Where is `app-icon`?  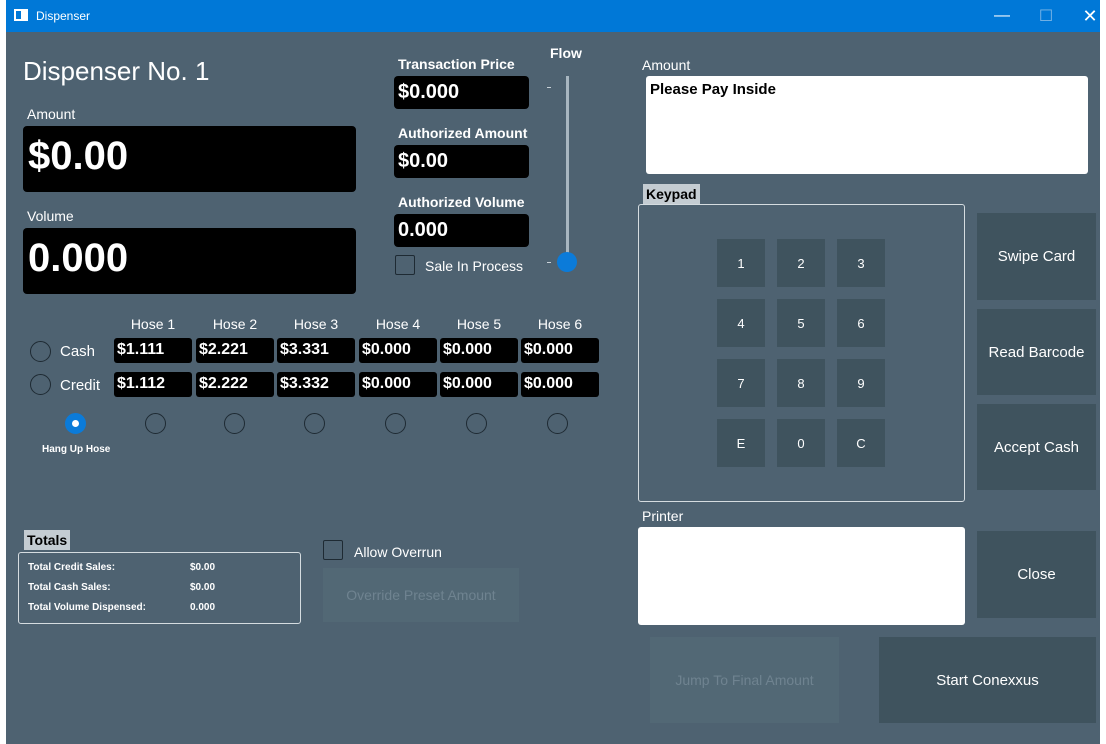 app-icon is located at coordinates (21, 15).